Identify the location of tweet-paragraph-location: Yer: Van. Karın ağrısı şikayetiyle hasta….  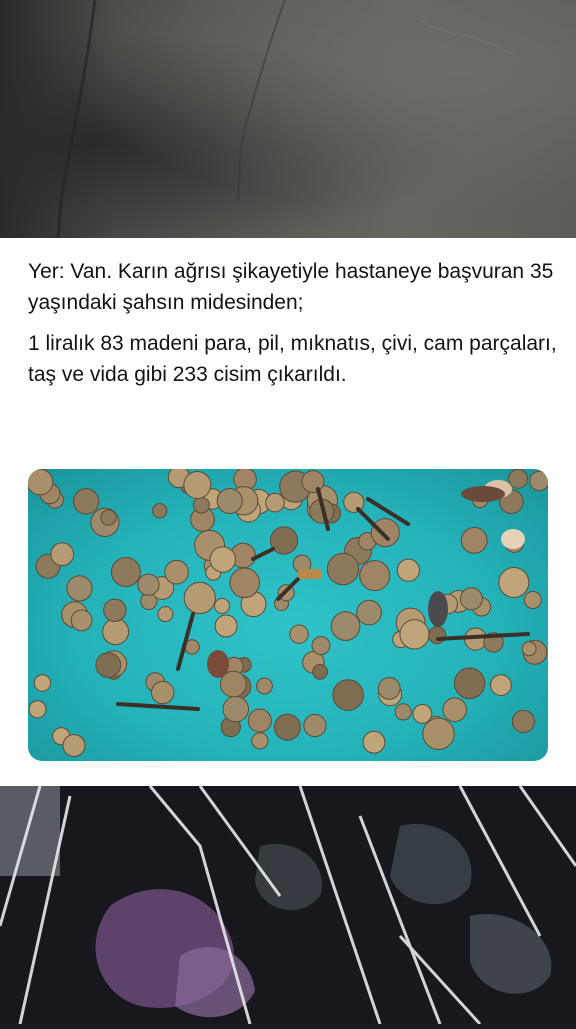
(291, 287).